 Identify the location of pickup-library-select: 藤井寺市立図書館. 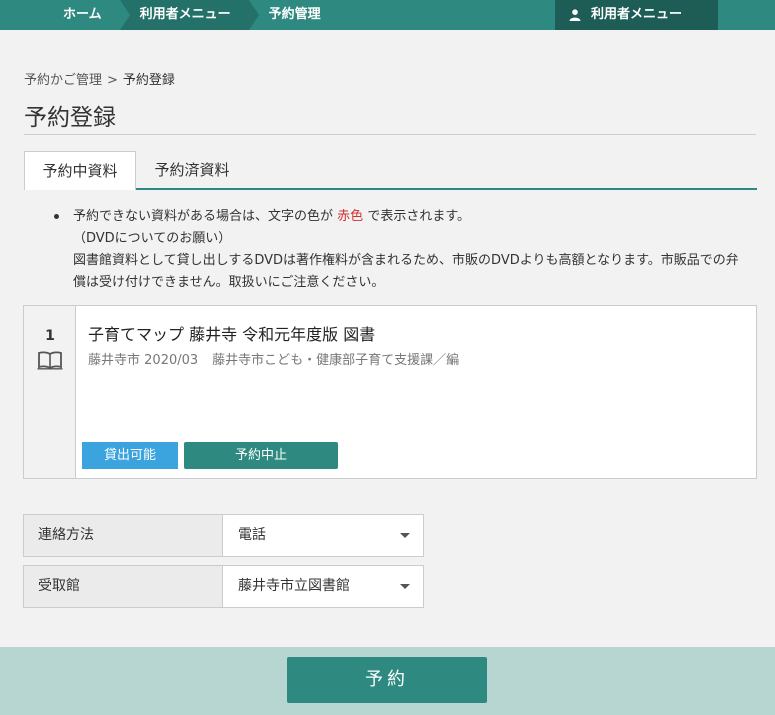
(323, 586).